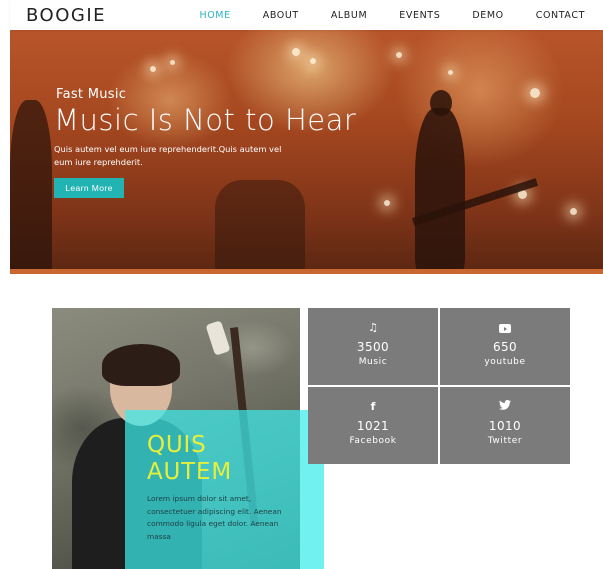  I want to click on drum-kit-silhouette, so click(260, 227).